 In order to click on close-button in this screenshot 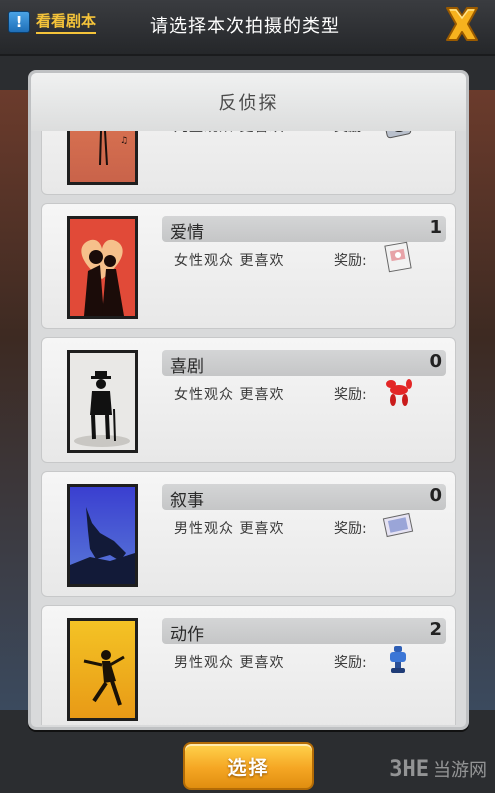, I will do `click(462, 24)`.